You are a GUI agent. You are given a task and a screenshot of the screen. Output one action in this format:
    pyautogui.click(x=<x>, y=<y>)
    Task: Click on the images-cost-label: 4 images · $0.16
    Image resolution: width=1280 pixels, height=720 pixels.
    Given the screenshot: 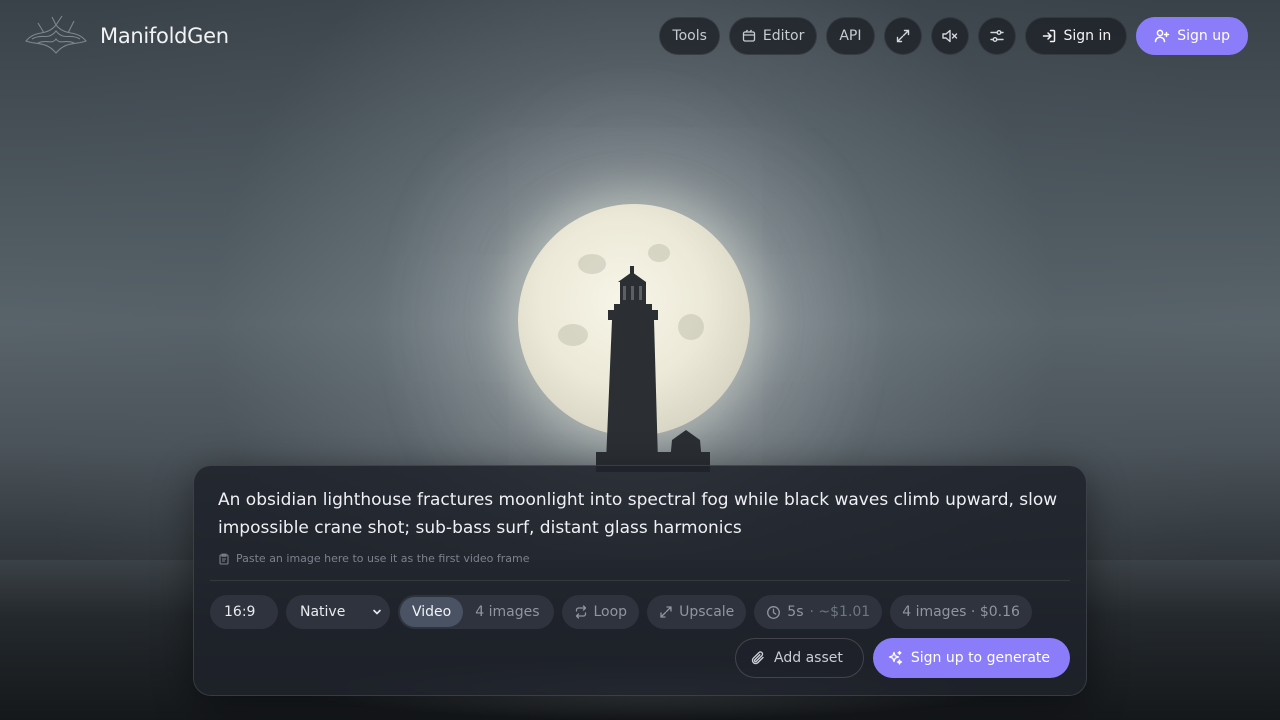 What is the action you would take?
    pyautogui.click(x=961, y=612)
    